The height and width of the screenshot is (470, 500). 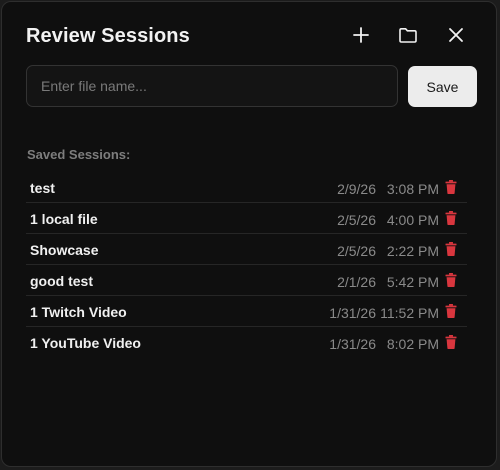 I want to click on open-folder-button, so click(x=408, y=35).